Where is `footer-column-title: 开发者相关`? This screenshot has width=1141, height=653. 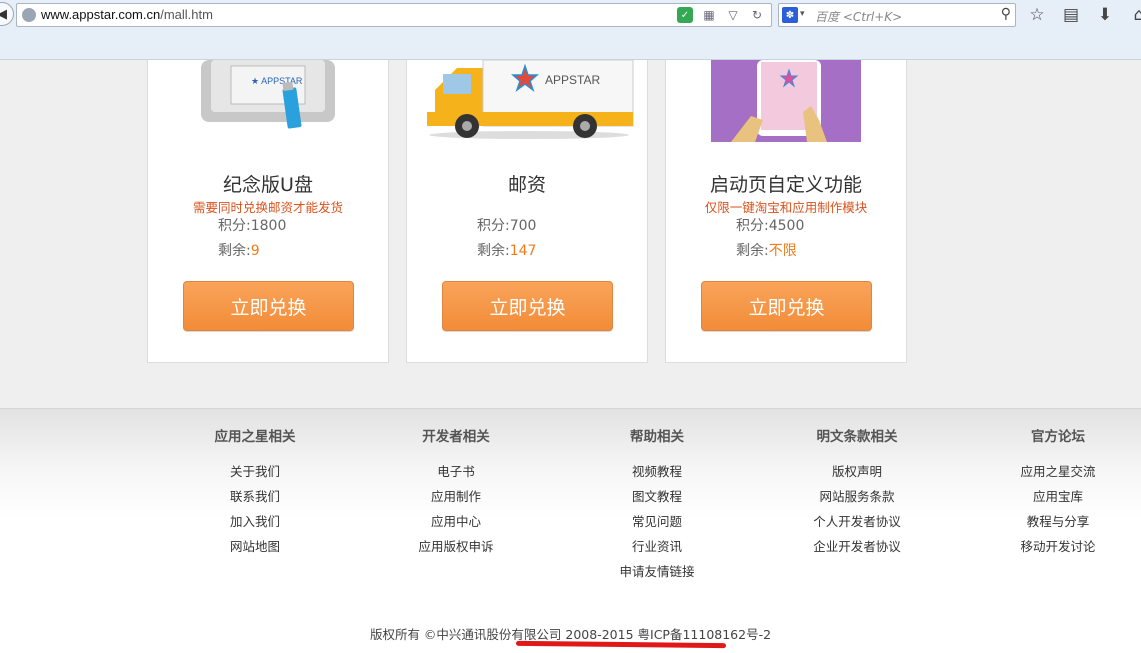
footer-column-title: 开发者相关 is located at coordinates (456, 437).